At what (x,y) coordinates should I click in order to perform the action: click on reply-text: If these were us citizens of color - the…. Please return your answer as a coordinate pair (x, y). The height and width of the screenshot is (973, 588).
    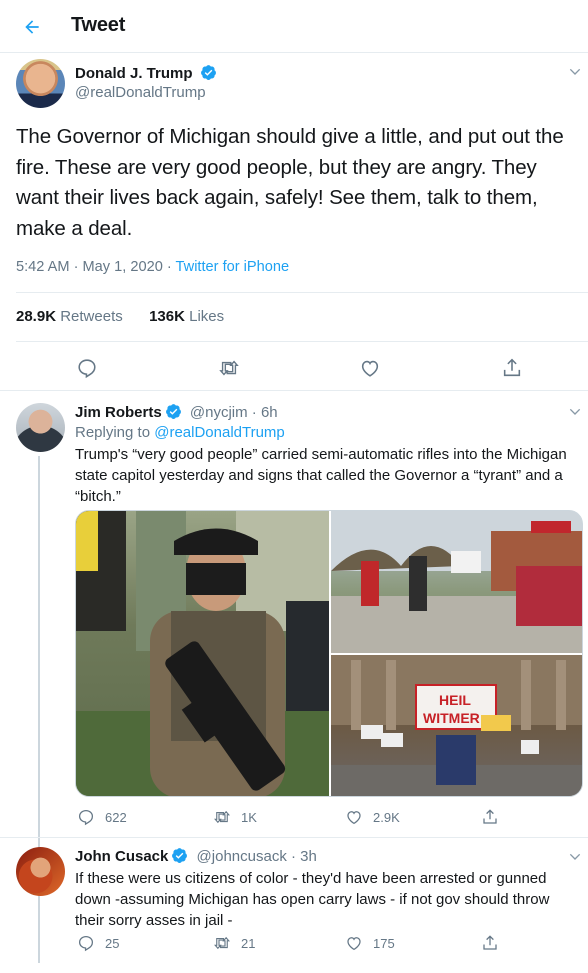
    Looking at the image, I should click on (312, 899).